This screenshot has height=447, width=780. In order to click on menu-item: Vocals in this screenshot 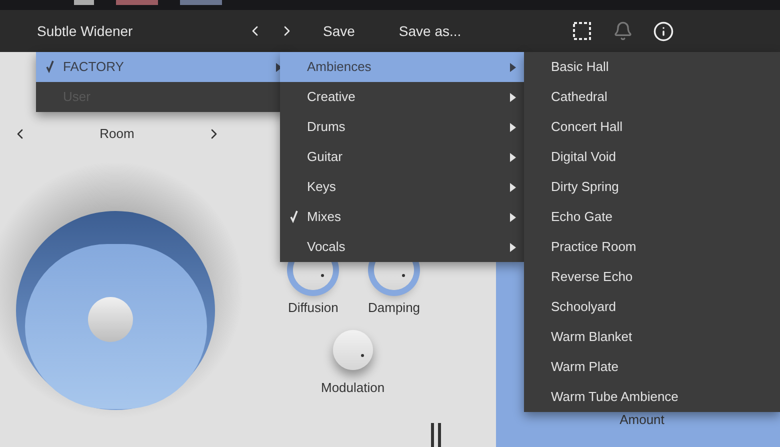, I will do `click(402, 247)`.